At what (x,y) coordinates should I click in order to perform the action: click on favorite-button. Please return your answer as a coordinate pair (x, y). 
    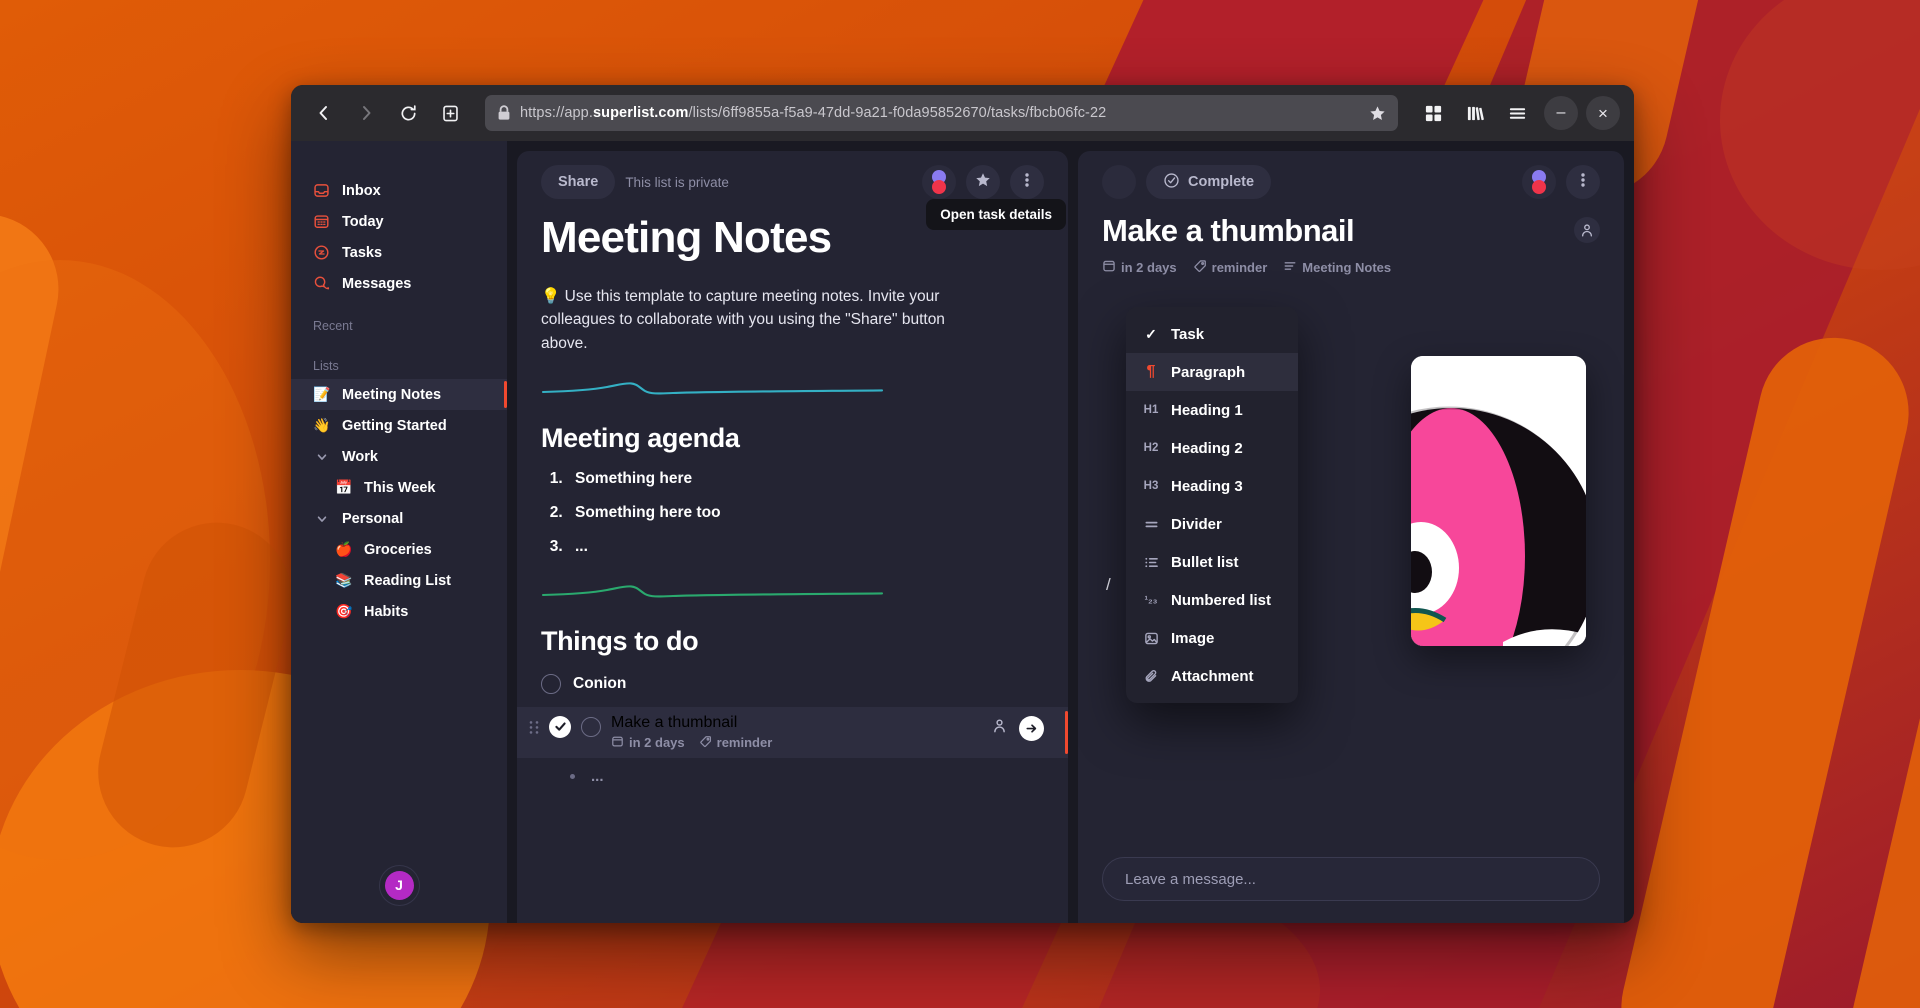
    Looking at the image, I should click on (983, 182).